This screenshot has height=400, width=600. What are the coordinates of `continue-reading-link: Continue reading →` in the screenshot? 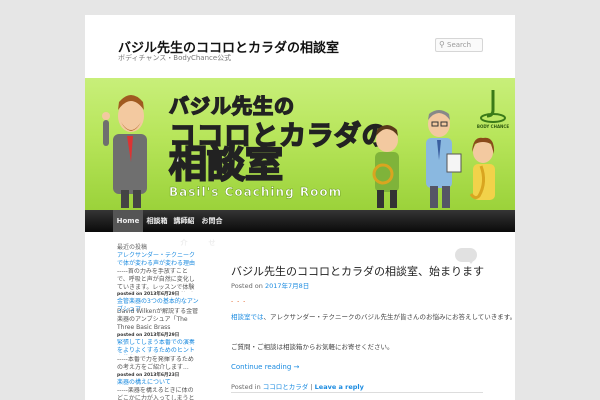 It's located at (265, 367).